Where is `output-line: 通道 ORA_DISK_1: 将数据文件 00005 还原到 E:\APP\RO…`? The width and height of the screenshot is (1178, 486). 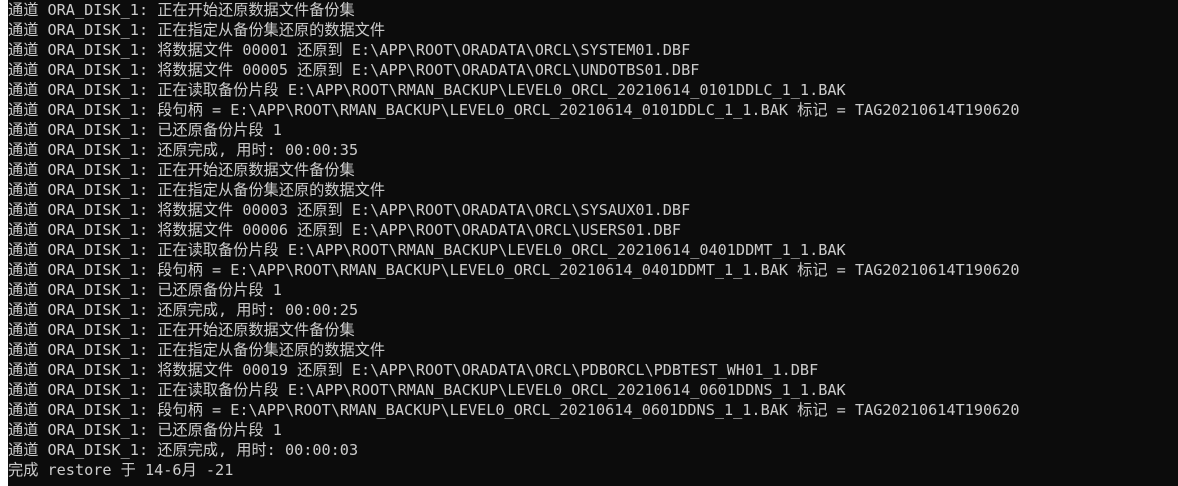 output-line: 通道 ORA_DISK_1: 将数据文件 00005 还原到 E:\APP\RO… is located at coordinates (354, 70).